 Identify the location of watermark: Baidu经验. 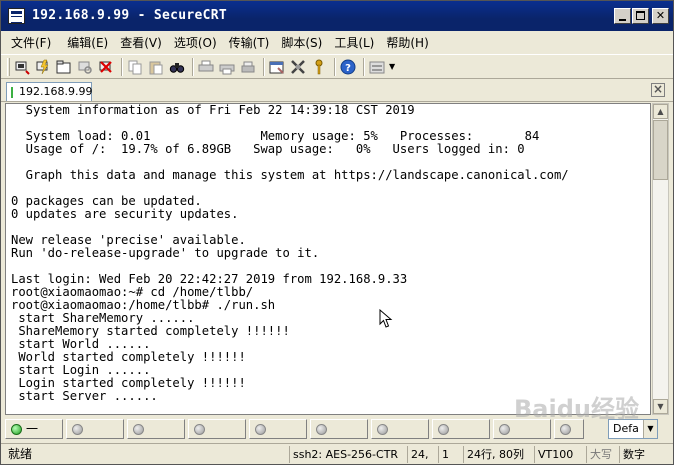
(576, 409).